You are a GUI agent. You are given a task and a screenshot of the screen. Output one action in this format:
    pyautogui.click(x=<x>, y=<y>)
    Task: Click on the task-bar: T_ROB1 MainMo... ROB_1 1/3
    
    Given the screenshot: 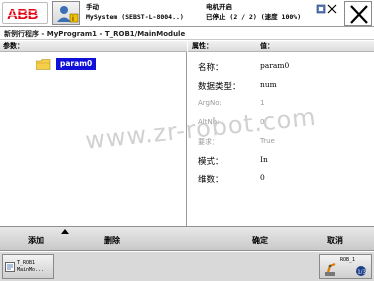 What is the action you would take?
    pyautogui.click(x=187, y=266)
    